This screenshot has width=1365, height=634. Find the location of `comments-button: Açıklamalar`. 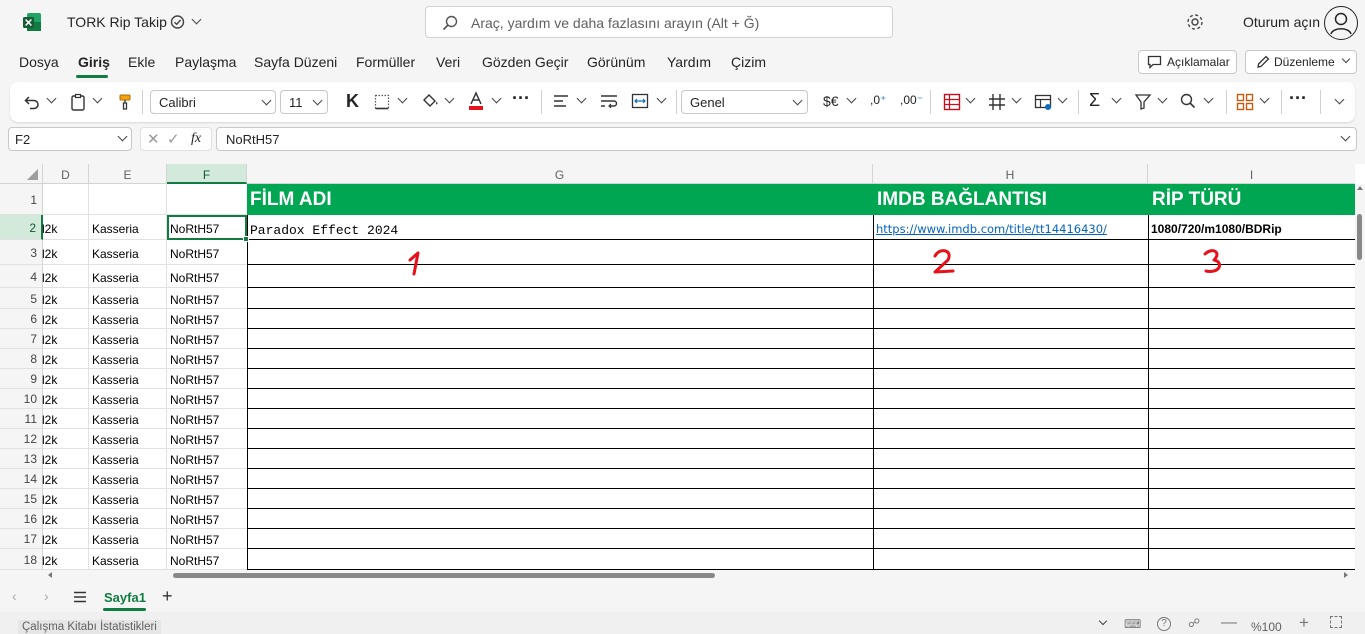

comments-button: Açıklamalar is located at coordinates (1187, 62).